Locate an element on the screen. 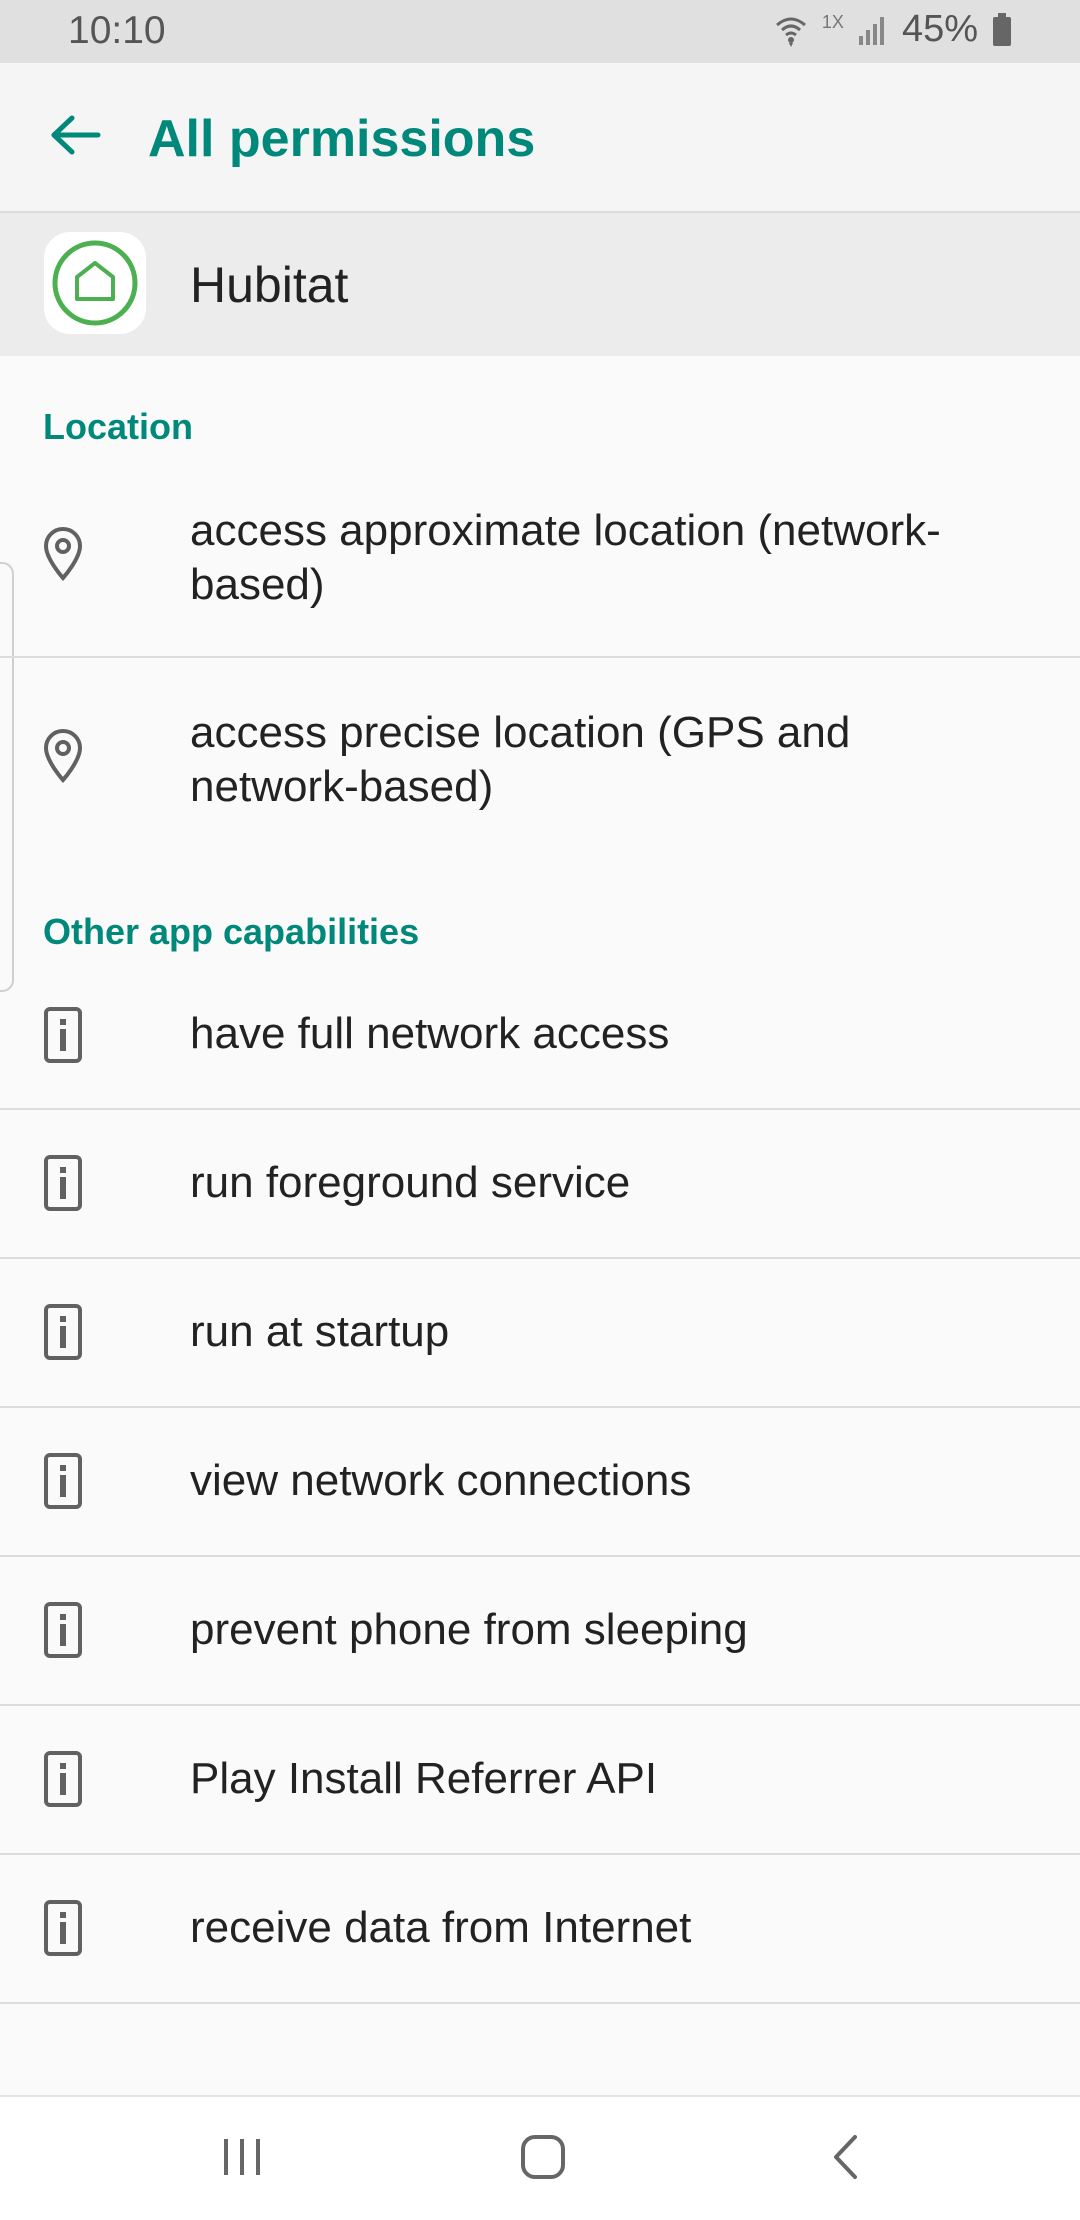 The image size is (1080, 2220). permission-label: Play Install Referrer API is located at coordinates (424, 1778).